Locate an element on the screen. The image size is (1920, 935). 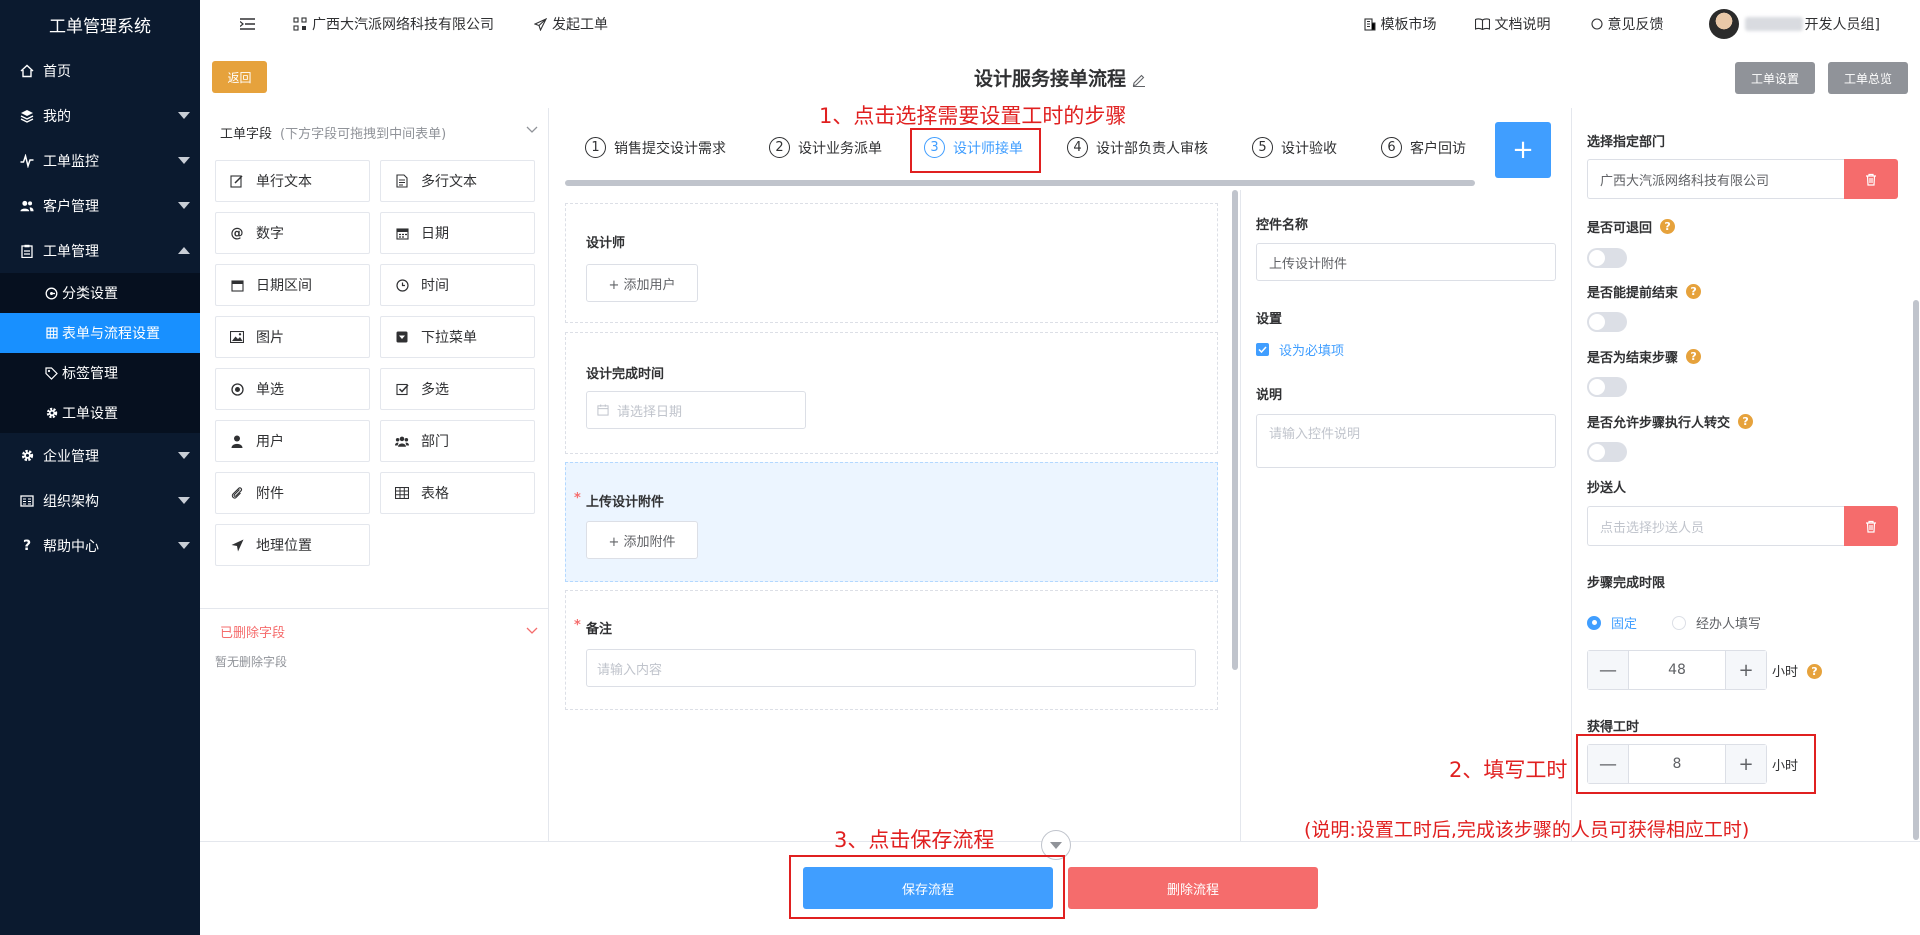
step-6: 6 客户回访 is located at coordinates (1423, 147).